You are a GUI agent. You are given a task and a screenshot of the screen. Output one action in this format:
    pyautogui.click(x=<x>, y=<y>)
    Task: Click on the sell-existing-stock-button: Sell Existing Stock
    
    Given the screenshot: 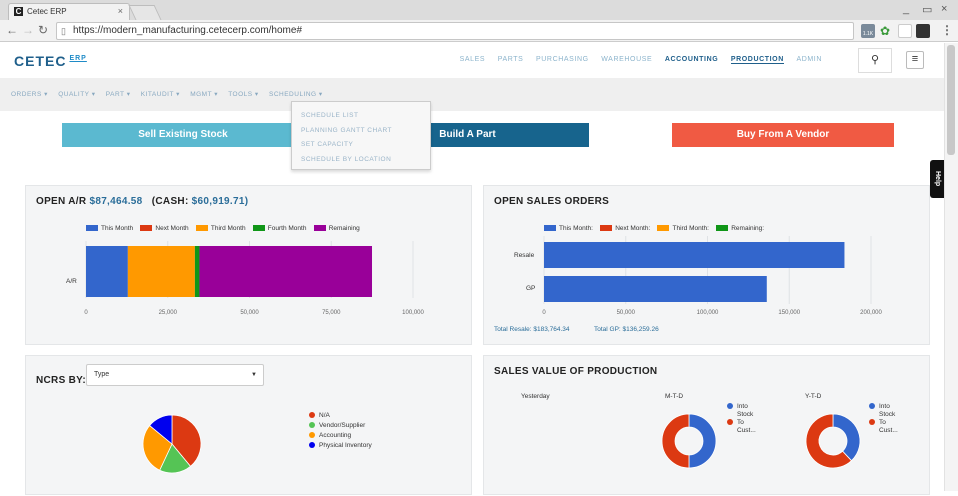 What is the action you would take?
    pyautogui.click(x=183, y=135)
    